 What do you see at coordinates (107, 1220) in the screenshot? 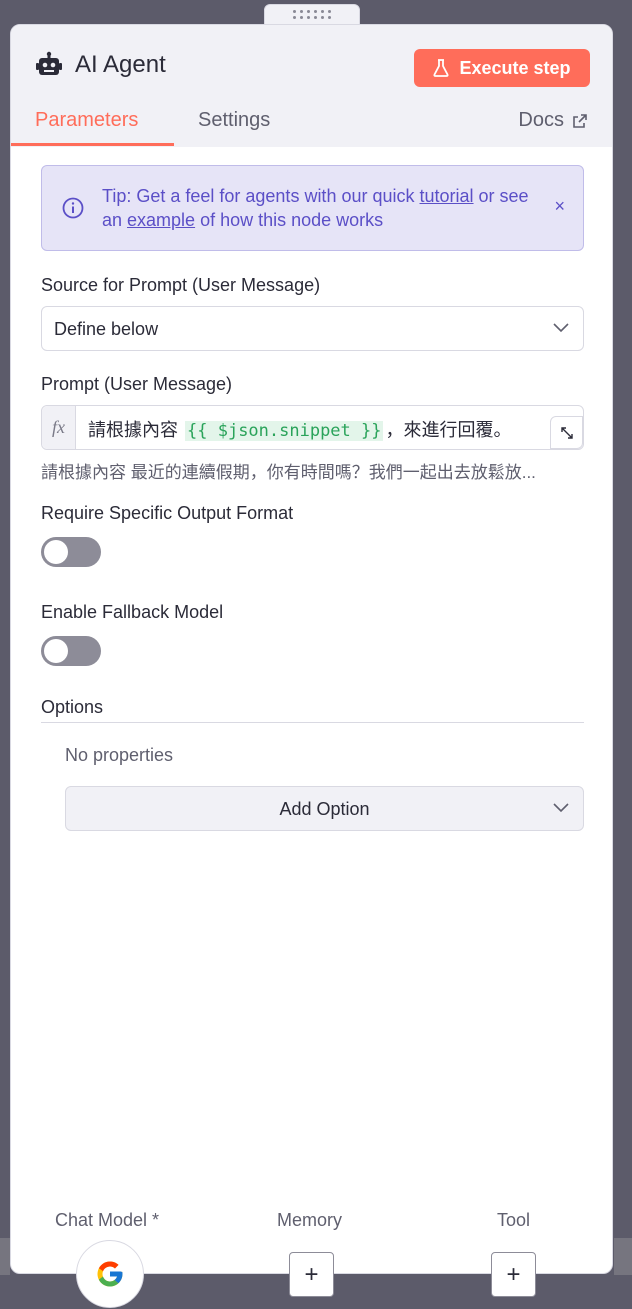
I see `chat-model-label: Chat Model *` at bounding box center [107, 1220].